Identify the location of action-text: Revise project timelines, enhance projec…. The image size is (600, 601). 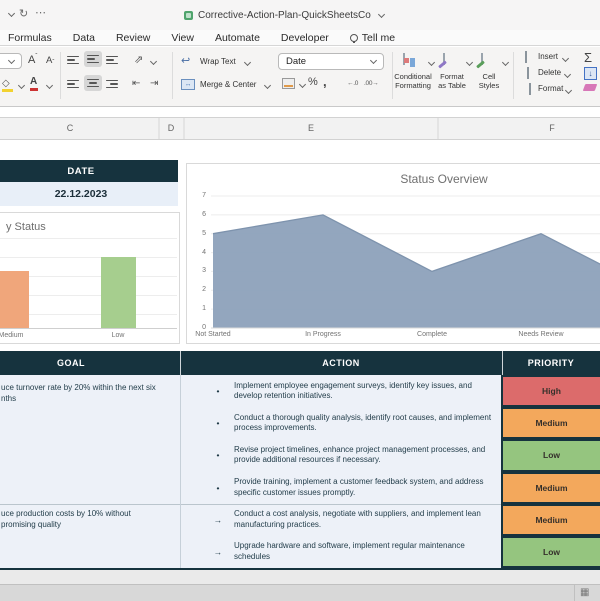
(360, 454).